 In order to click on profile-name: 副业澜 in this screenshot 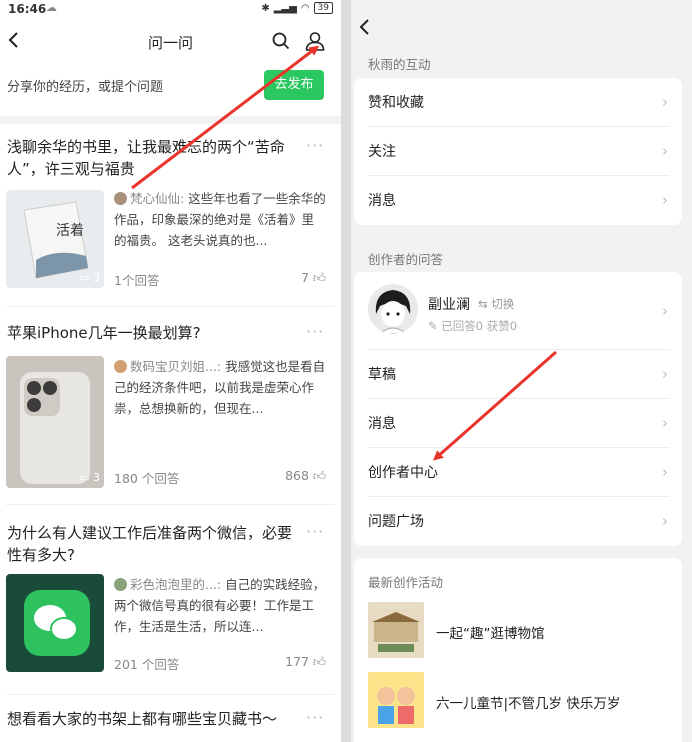, I will do `click(449, 305)`.